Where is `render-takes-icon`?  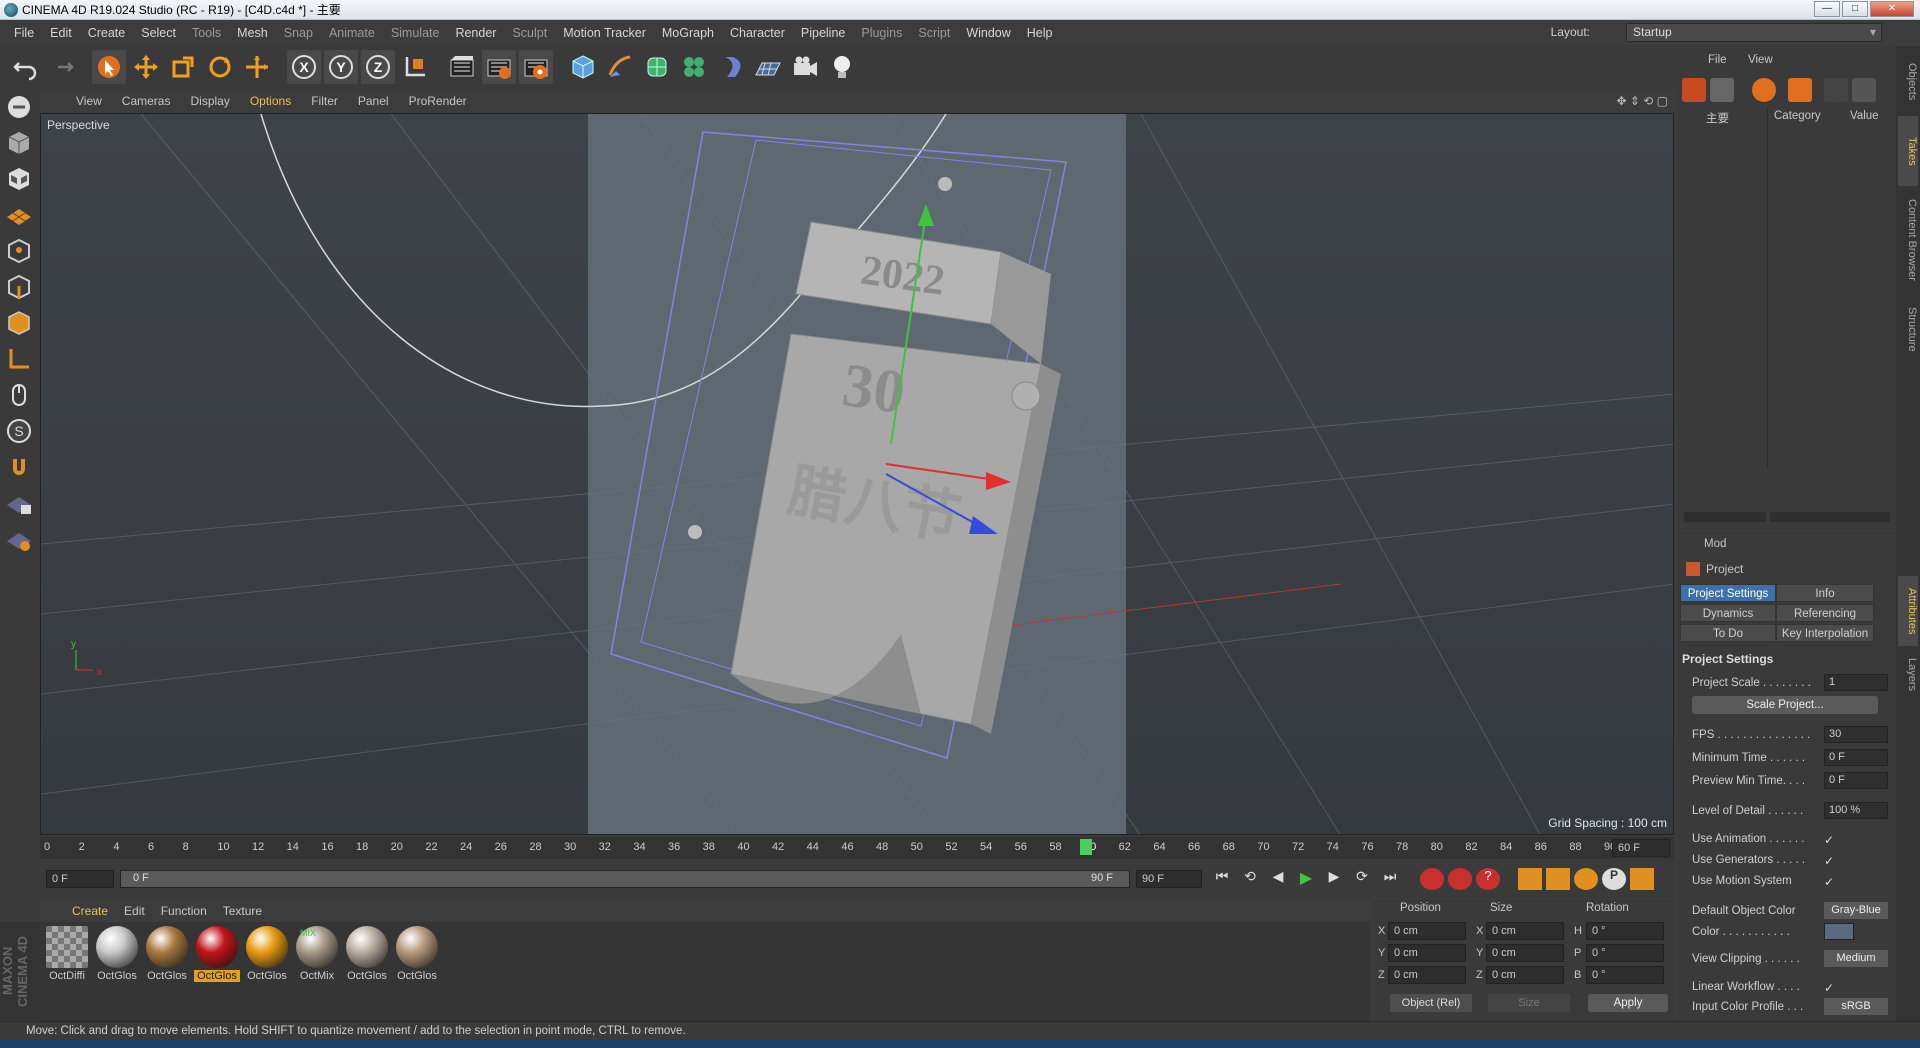
render-takes-icon is located at coordinates (1836, 90).